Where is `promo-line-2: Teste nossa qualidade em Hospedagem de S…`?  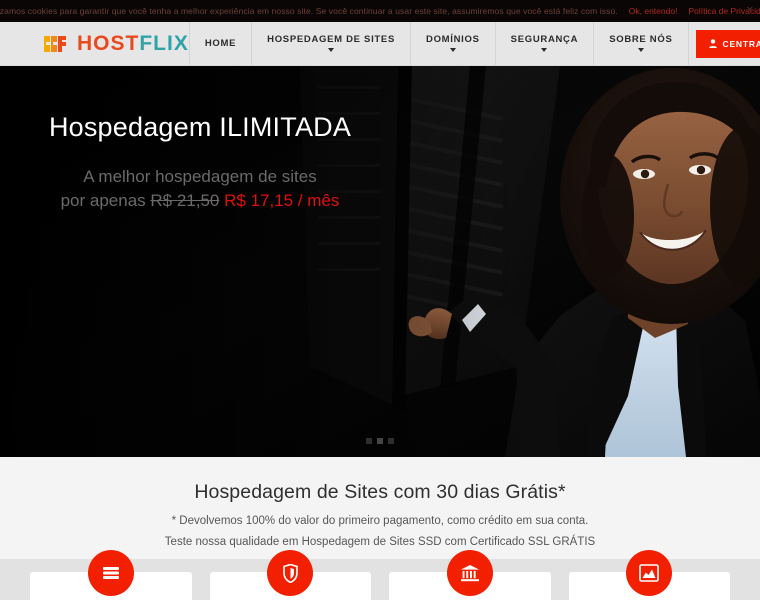
promo-line-2: Teste nossa qualidade em Hospedagem de S… is located at coordinates (380, 542).